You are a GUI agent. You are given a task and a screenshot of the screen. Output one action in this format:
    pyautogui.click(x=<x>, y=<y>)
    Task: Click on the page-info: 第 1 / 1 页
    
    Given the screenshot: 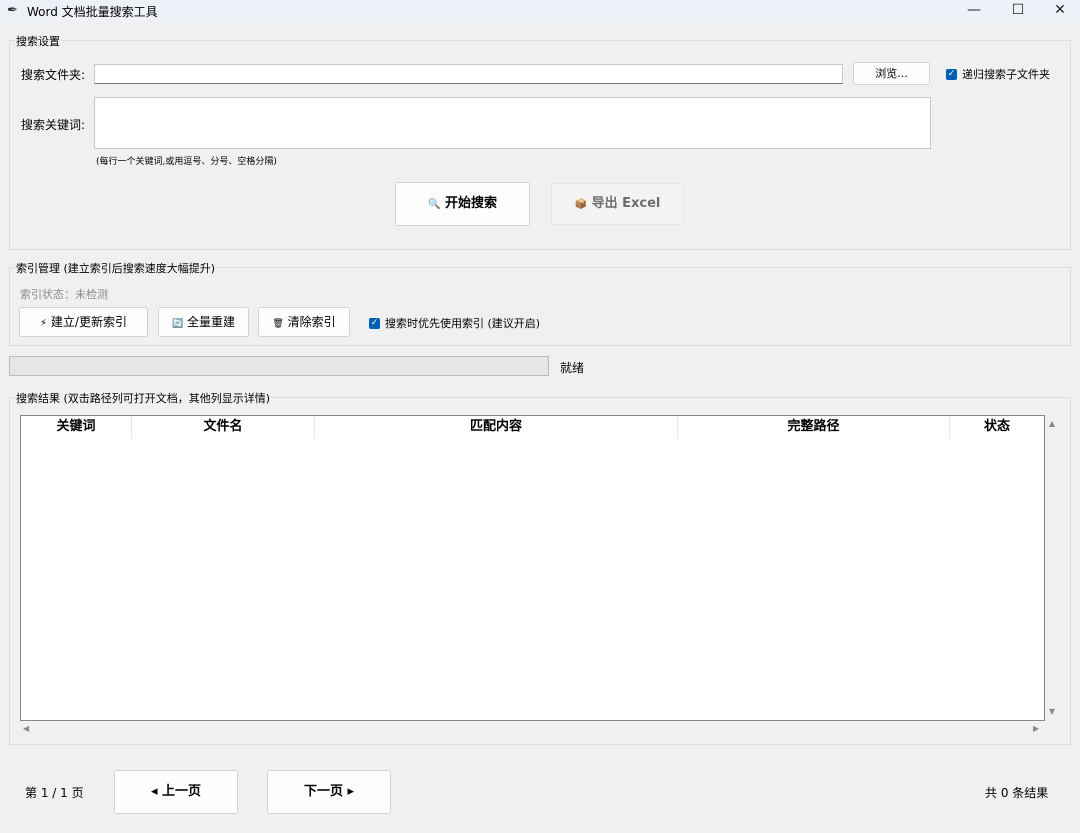 What is the action you would take?
    pyautogui.click(x=54, y=793)
    